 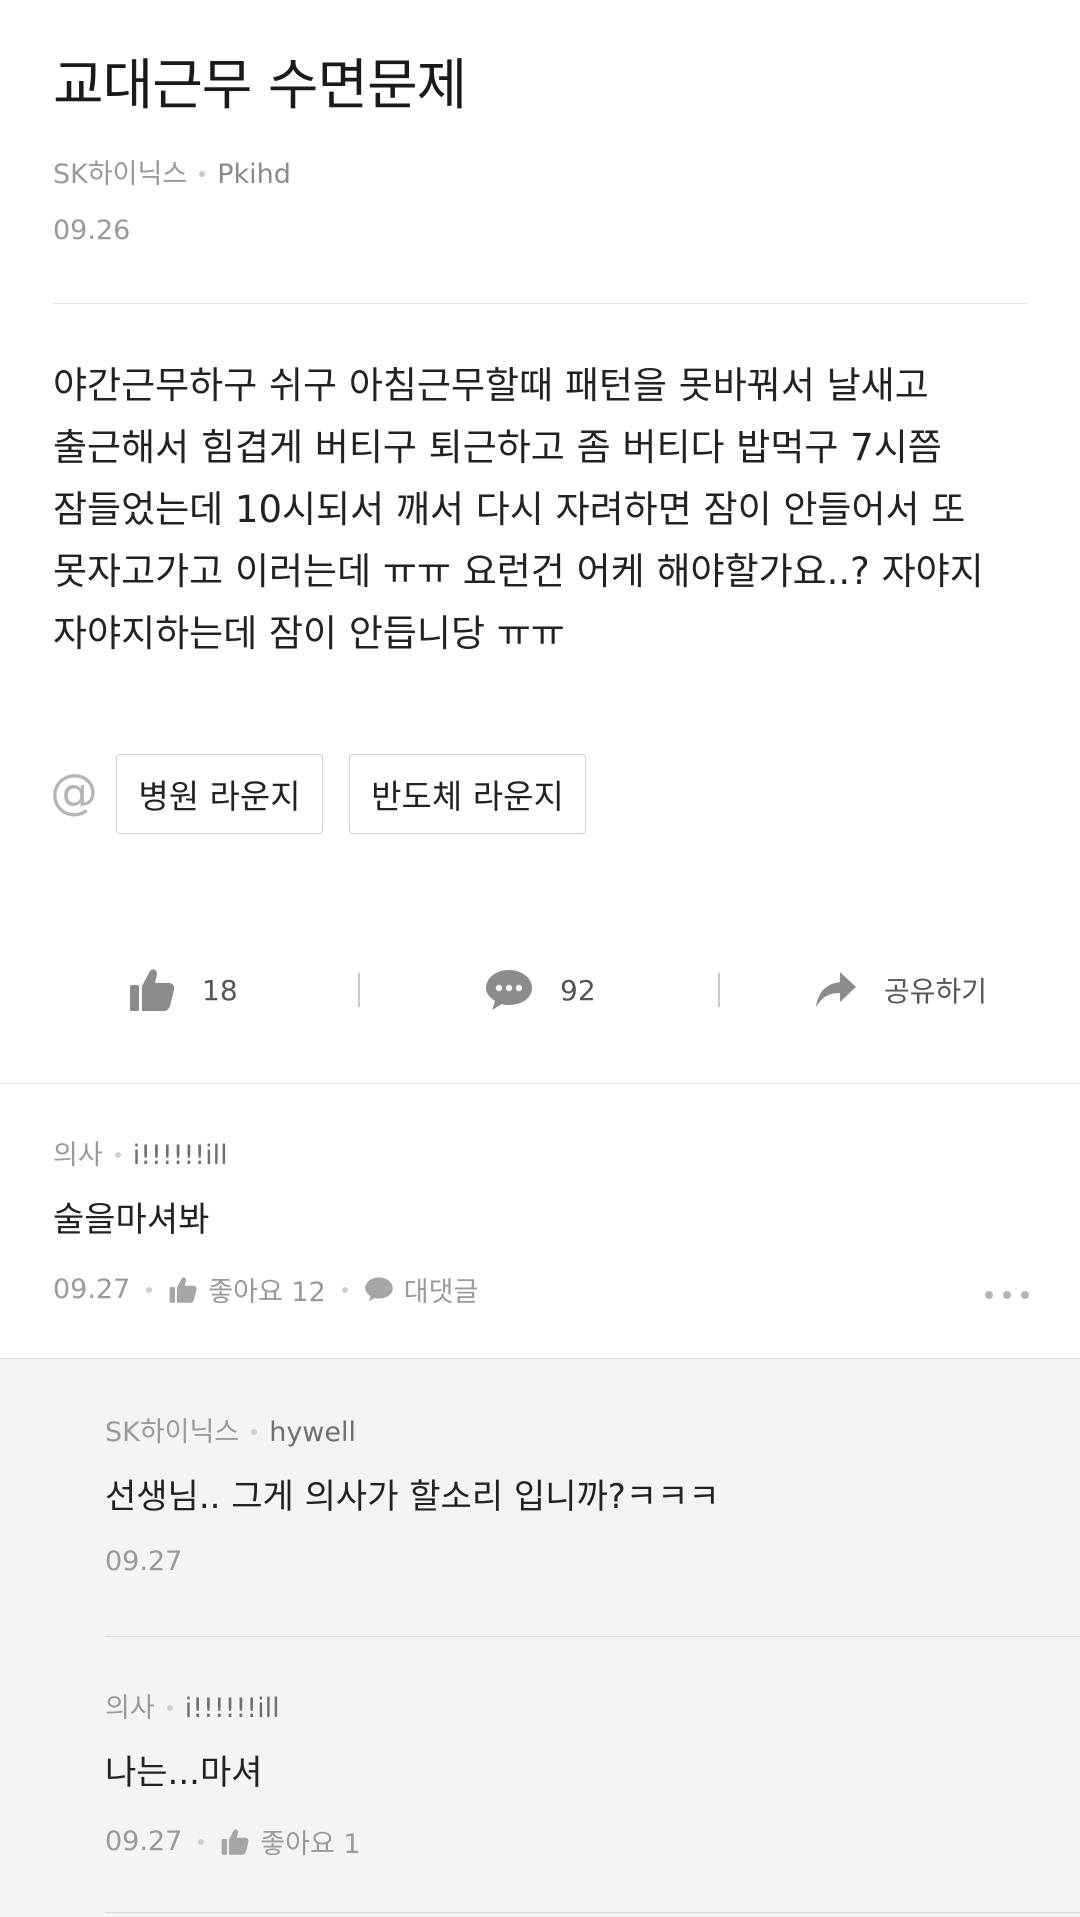 What do you see at coordinates (232, 1708) in the screenshot?
I see `reply-nickname: i!!!!!!ill` at bounding box center [232, 1708].